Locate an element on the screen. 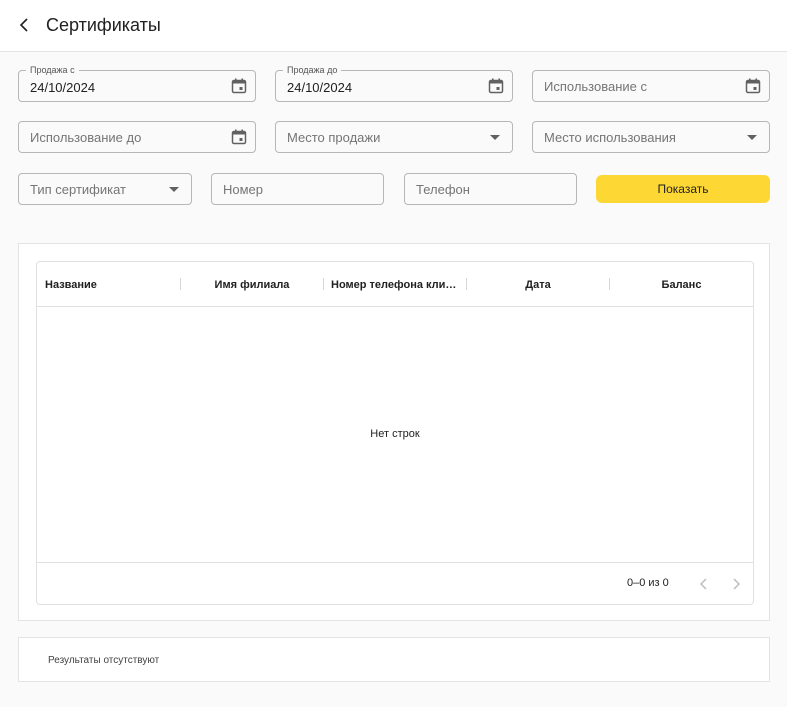  prev-page-button is located at coordinates (704, 584).